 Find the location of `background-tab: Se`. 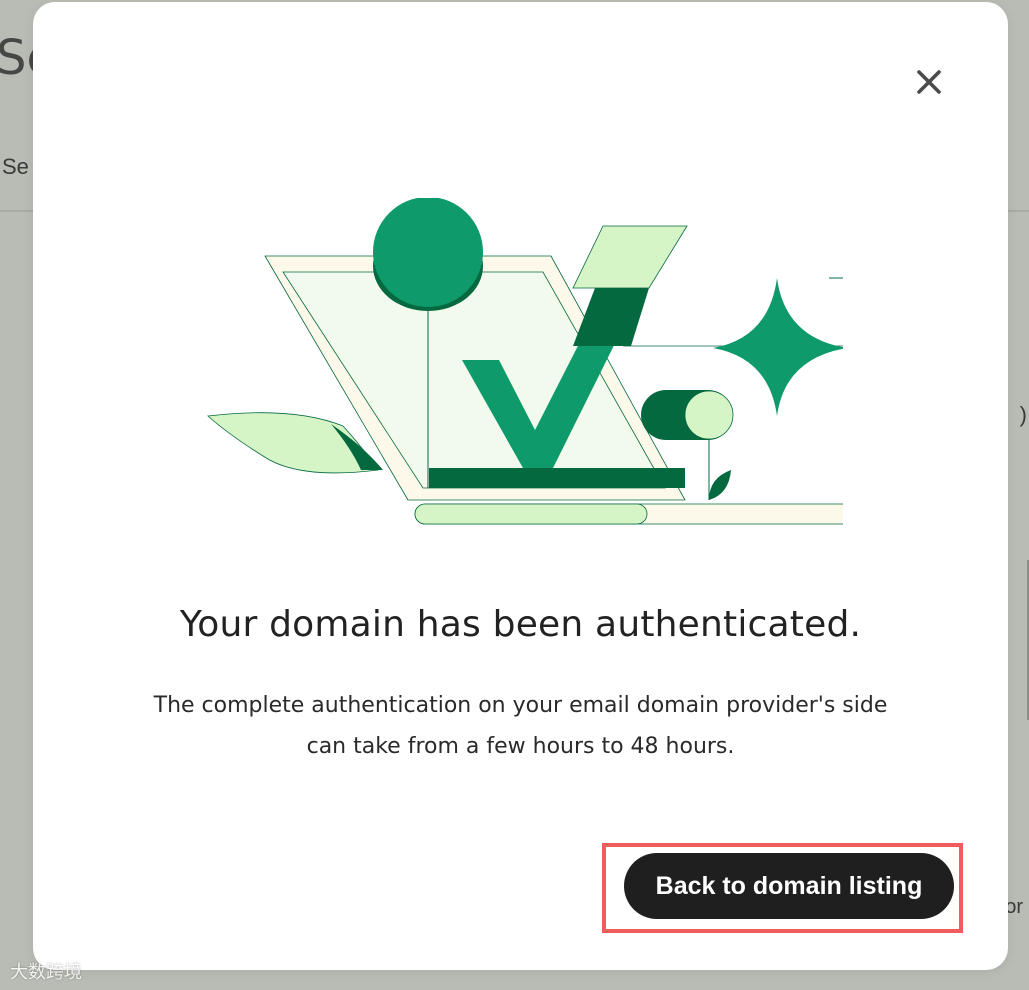

background-tab: Se is located at coordinates (15, 166).